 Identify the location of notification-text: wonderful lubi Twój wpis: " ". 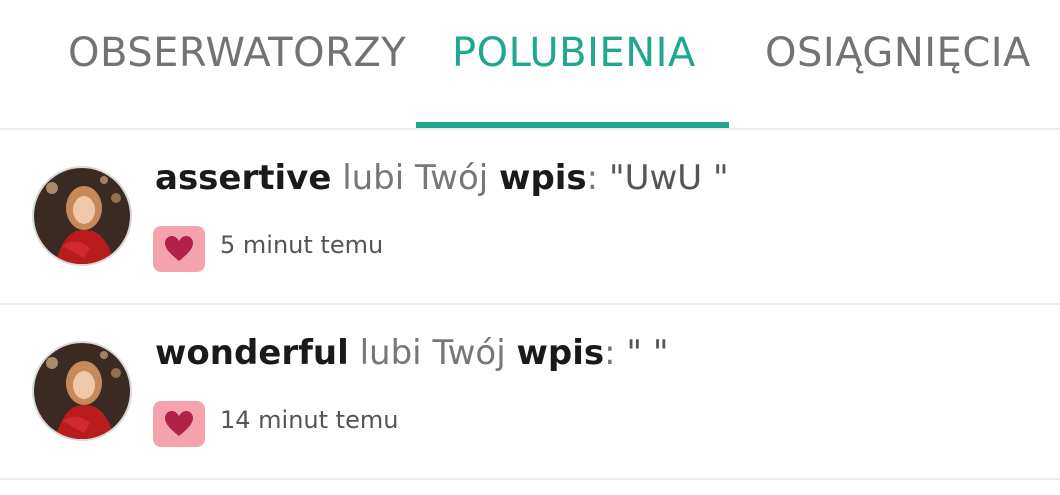
(411, 353).